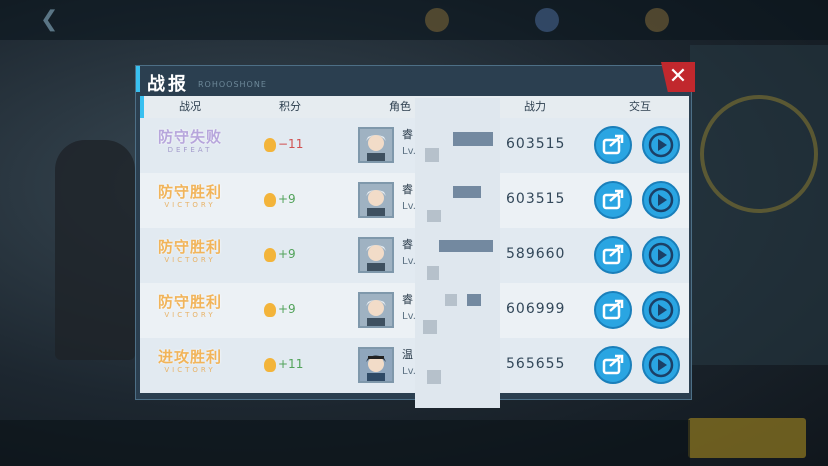  I want to click on header-score: 积分, so click(290, 106).